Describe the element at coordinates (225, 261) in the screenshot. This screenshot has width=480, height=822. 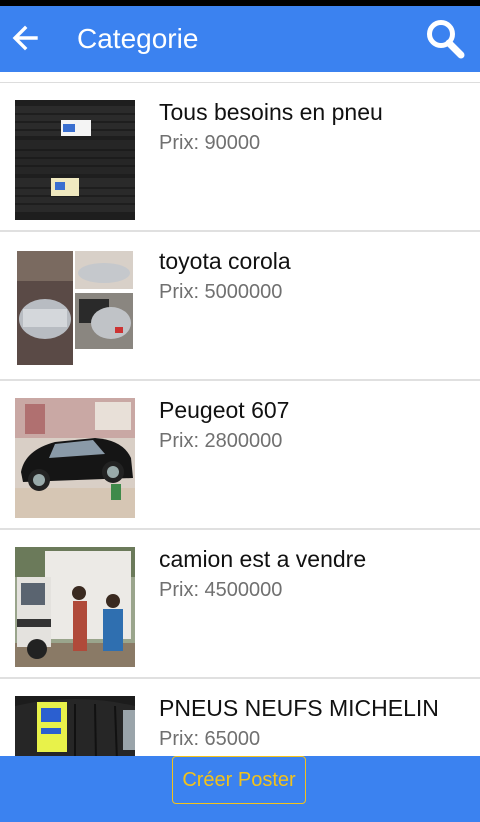
I see `listing-title: toyota corola` at that location.